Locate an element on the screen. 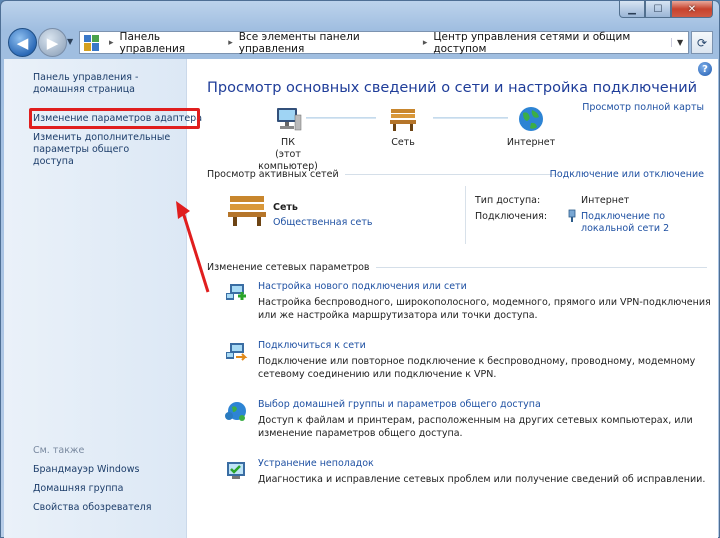 This screenshot has width=720, height=538. breadcrumb-all-items: Все элементы панели управления is located at coordinates (328, 43).